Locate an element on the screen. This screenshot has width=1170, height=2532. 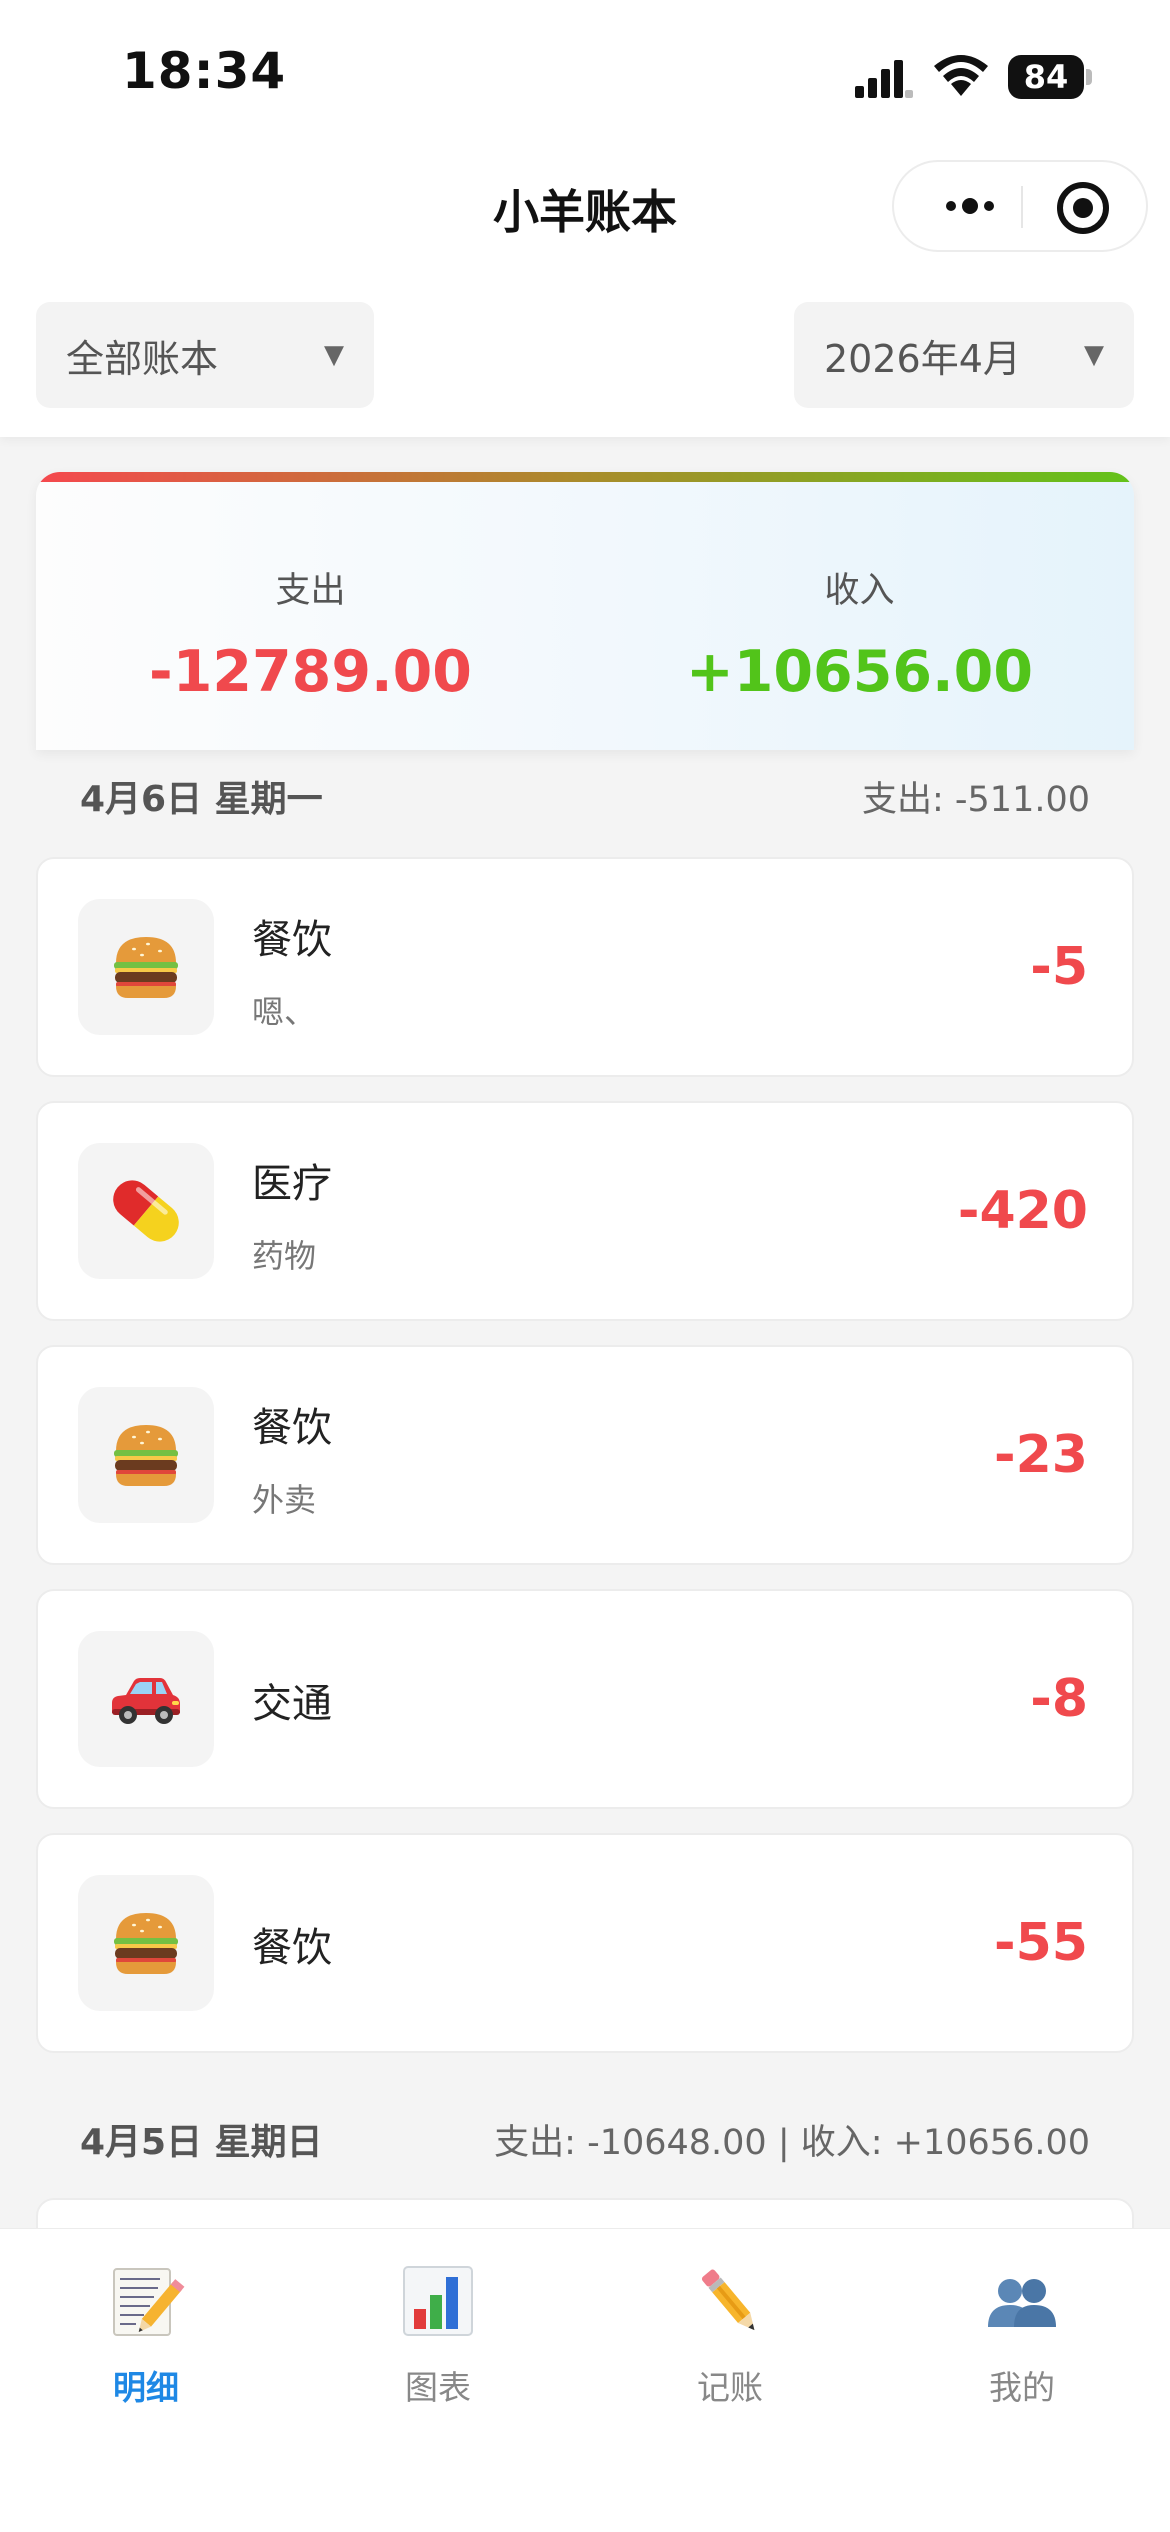
record-item: 餐饮 -55 is located at coordinates (585, 1943).